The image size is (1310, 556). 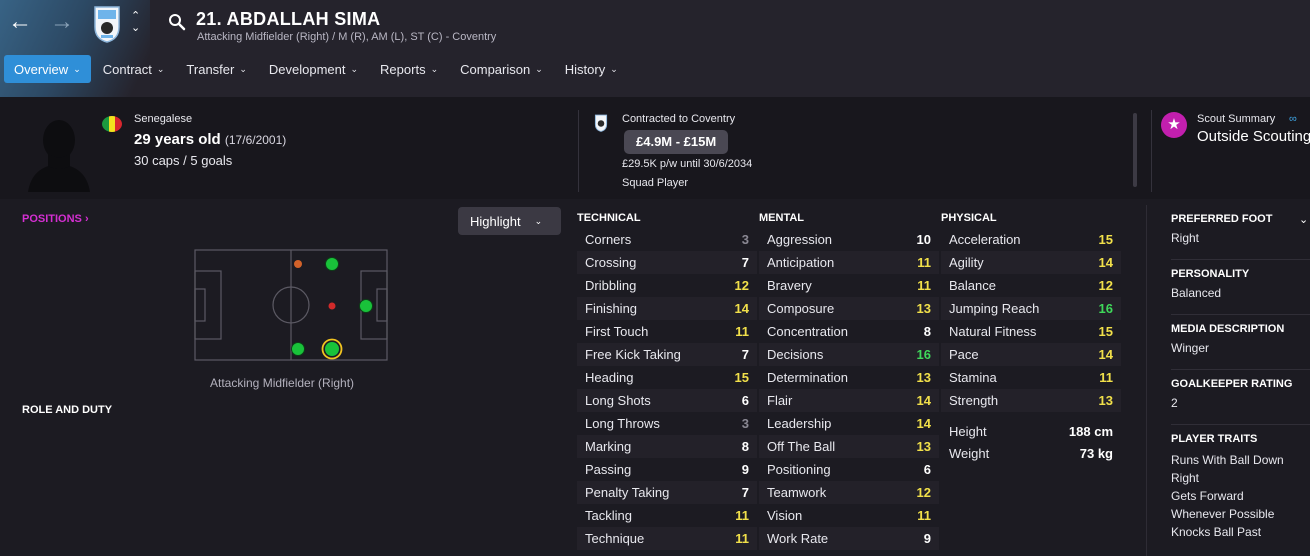 I want to click on positions-link: POSITIONS ›, so click(x=55, y=219).